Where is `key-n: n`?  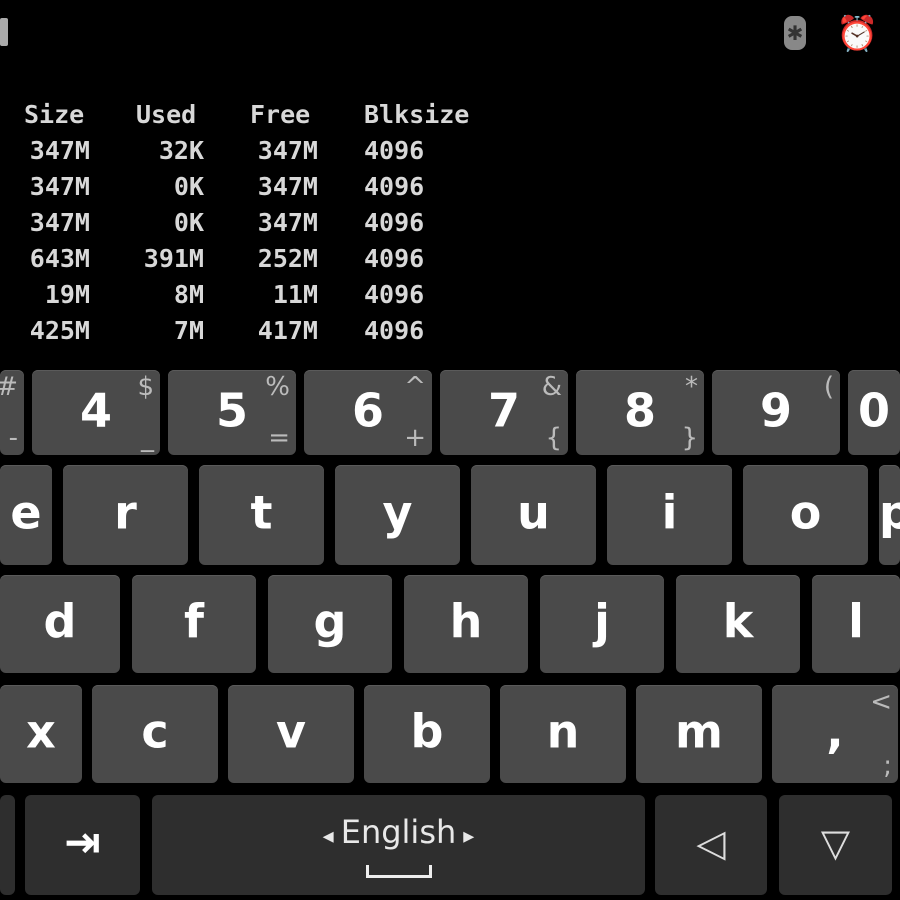 key-n: n is located at coordinates (563, 734).